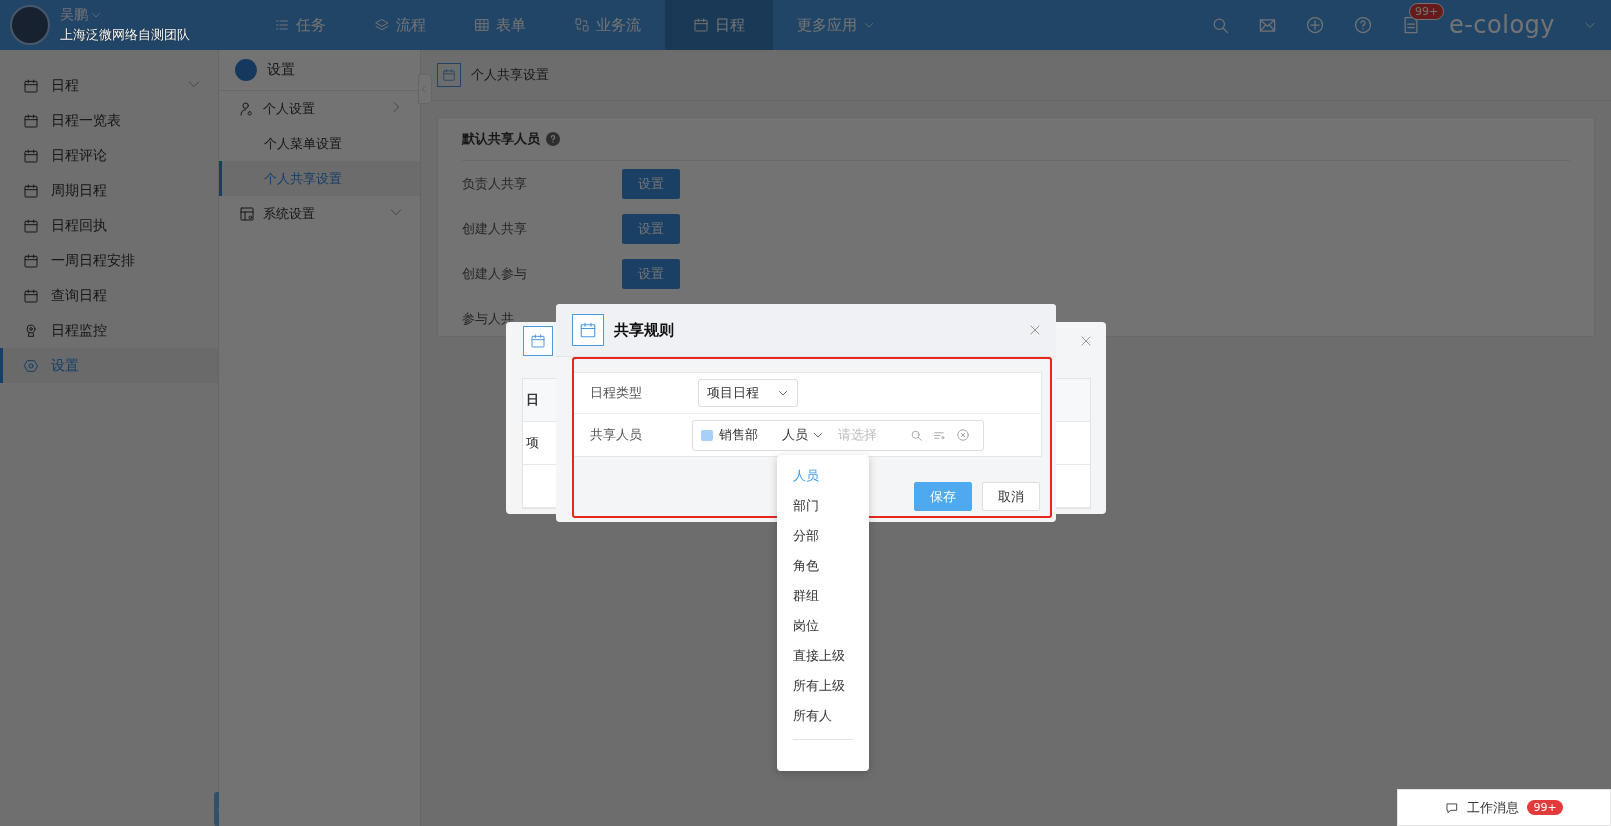 The image size is (1611, 826). I want to click on submenu-item: 个人共享设置, so click(319, 178).